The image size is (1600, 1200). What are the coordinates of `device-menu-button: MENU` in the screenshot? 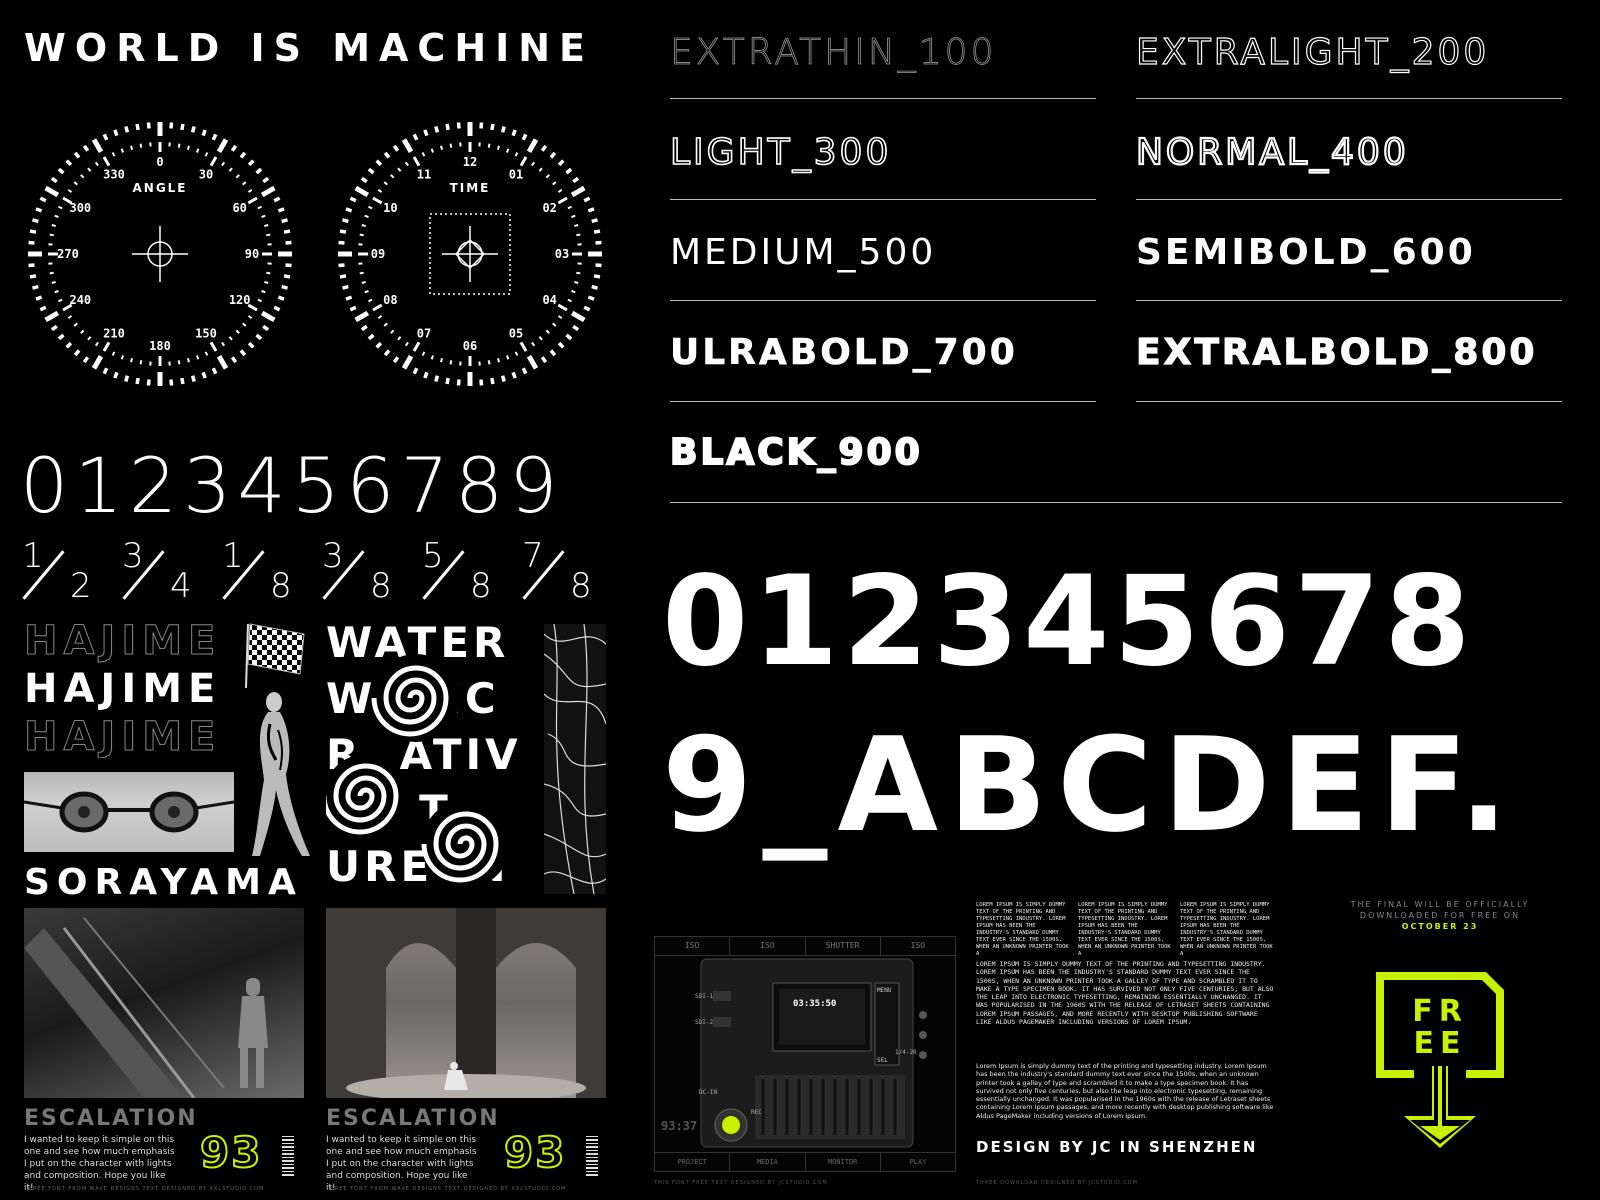 It's located at (884, 990).